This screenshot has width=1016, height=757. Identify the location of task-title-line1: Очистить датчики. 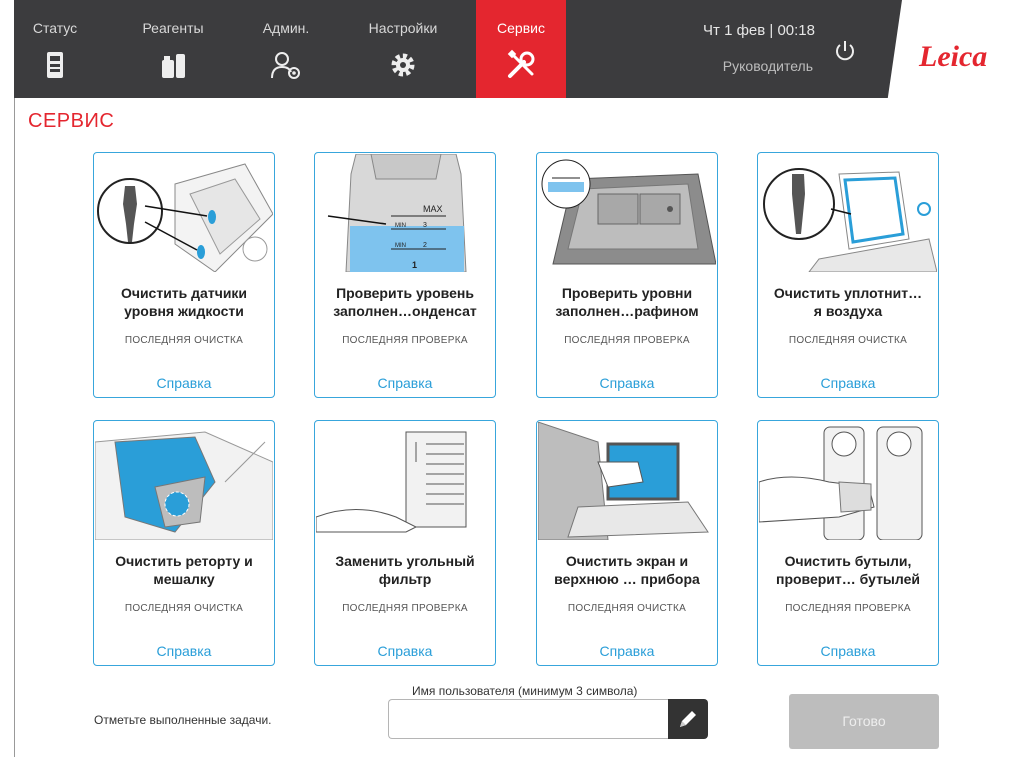
(184, 293).